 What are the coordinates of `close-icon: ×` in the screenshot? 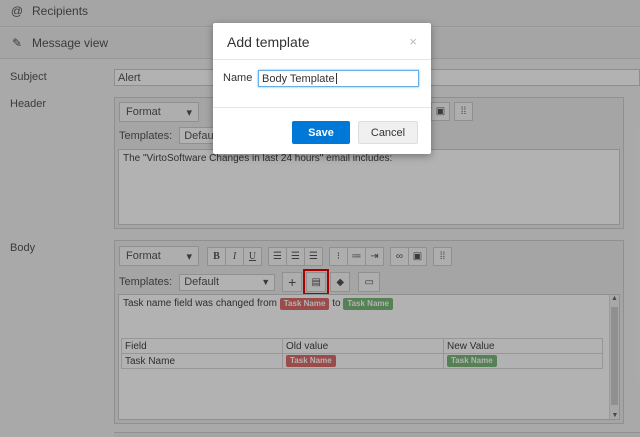 It's located at (413, 41).